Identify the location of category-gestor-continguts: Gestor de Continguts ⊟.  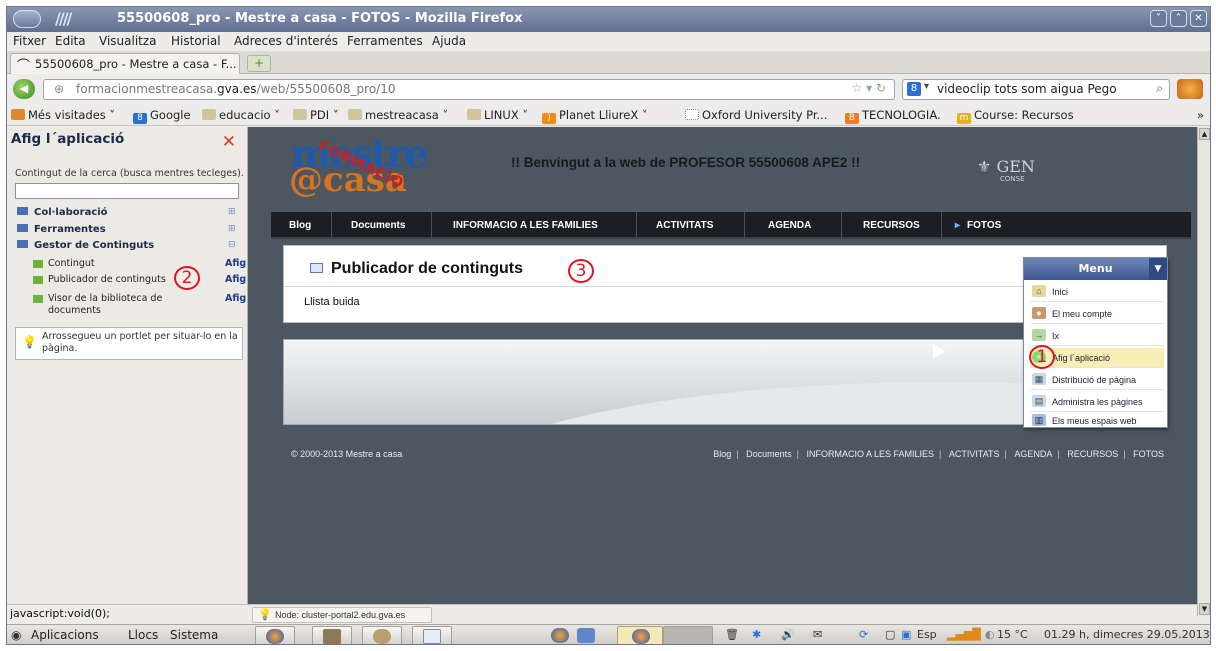
(129, 245).